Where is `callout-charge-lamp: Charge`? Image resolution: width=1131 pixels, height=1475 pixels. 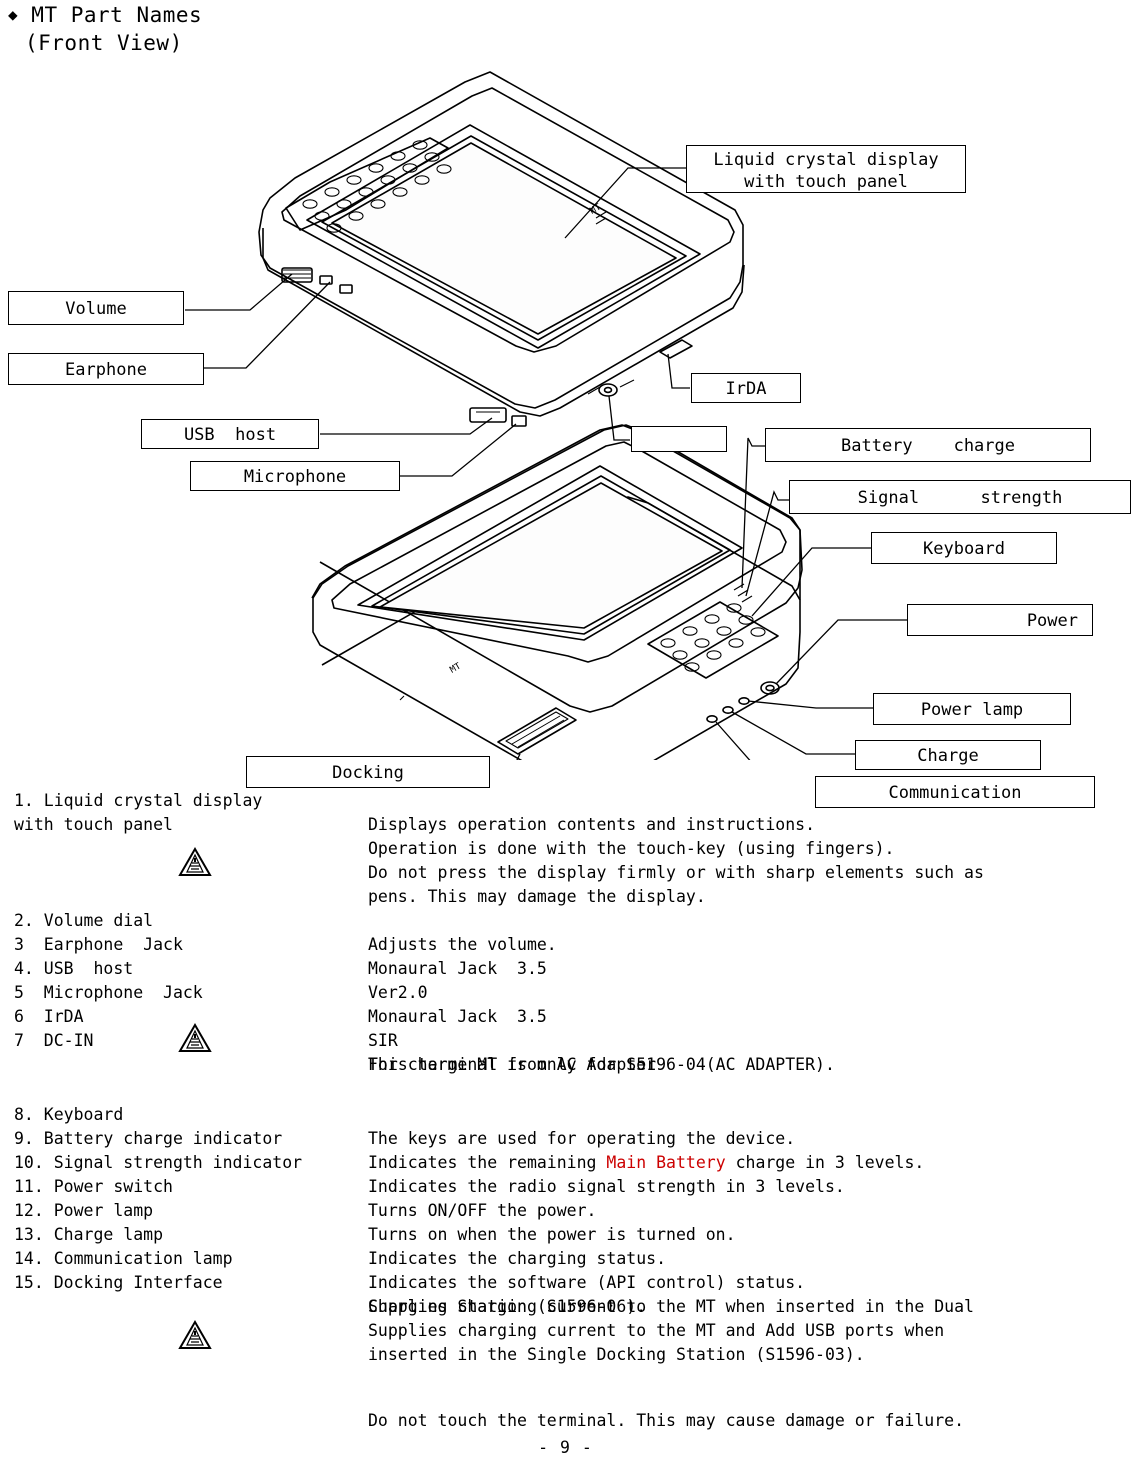 callout-charge-lamp: Charge is located at coordinates (948, 755).